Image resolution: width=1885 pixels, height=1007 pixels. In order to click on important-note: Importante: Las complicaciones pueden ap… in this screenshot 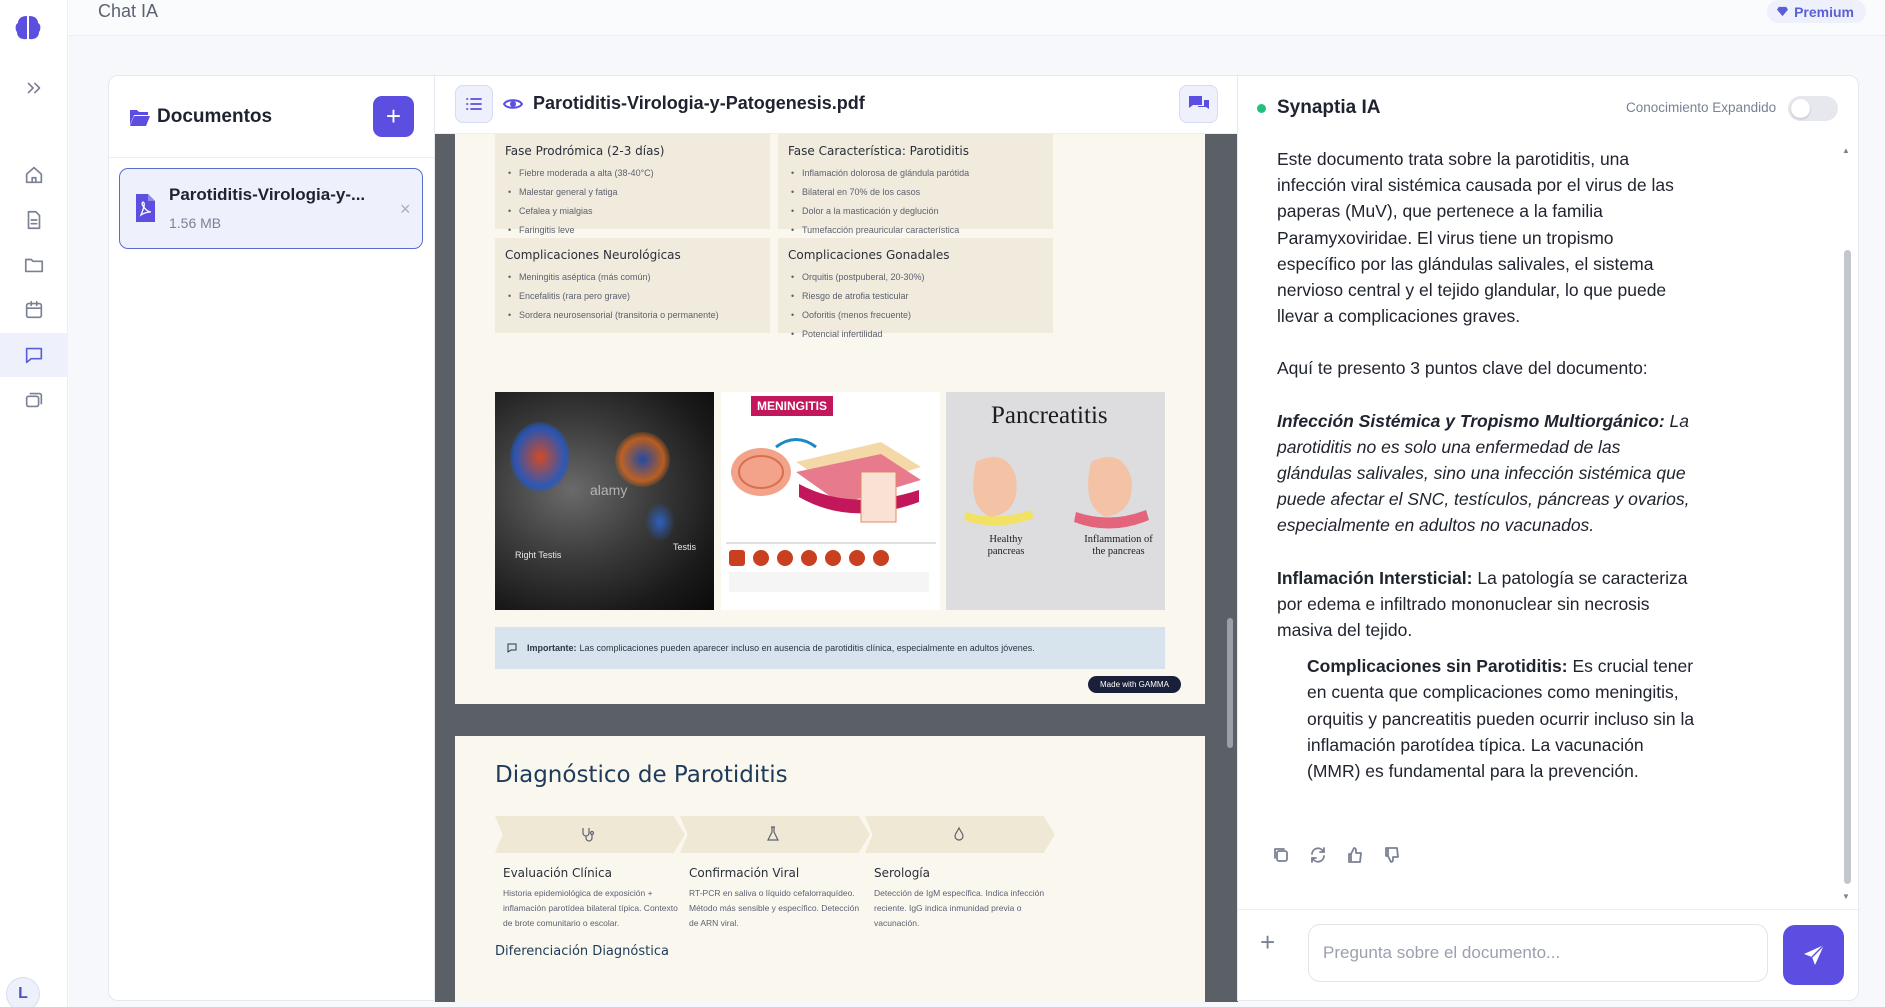, I will do `click(830, 648)`.